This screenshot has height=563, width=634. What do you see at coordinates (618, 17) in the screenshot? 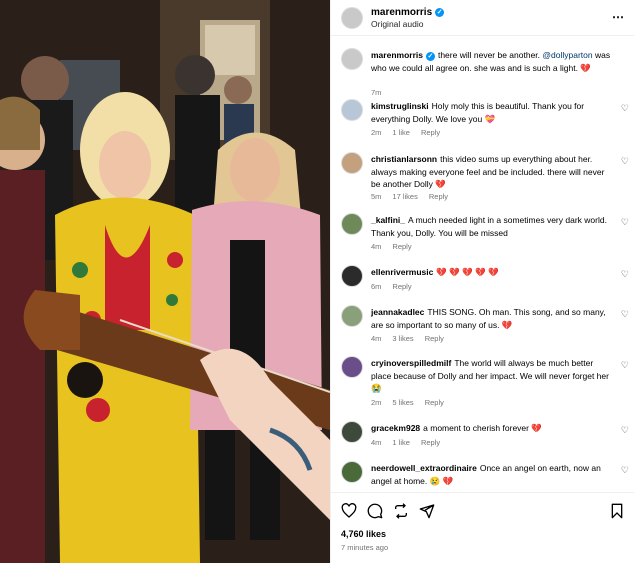
I see `more-dots-icon: ⋯` at bounding box center [618, 17].